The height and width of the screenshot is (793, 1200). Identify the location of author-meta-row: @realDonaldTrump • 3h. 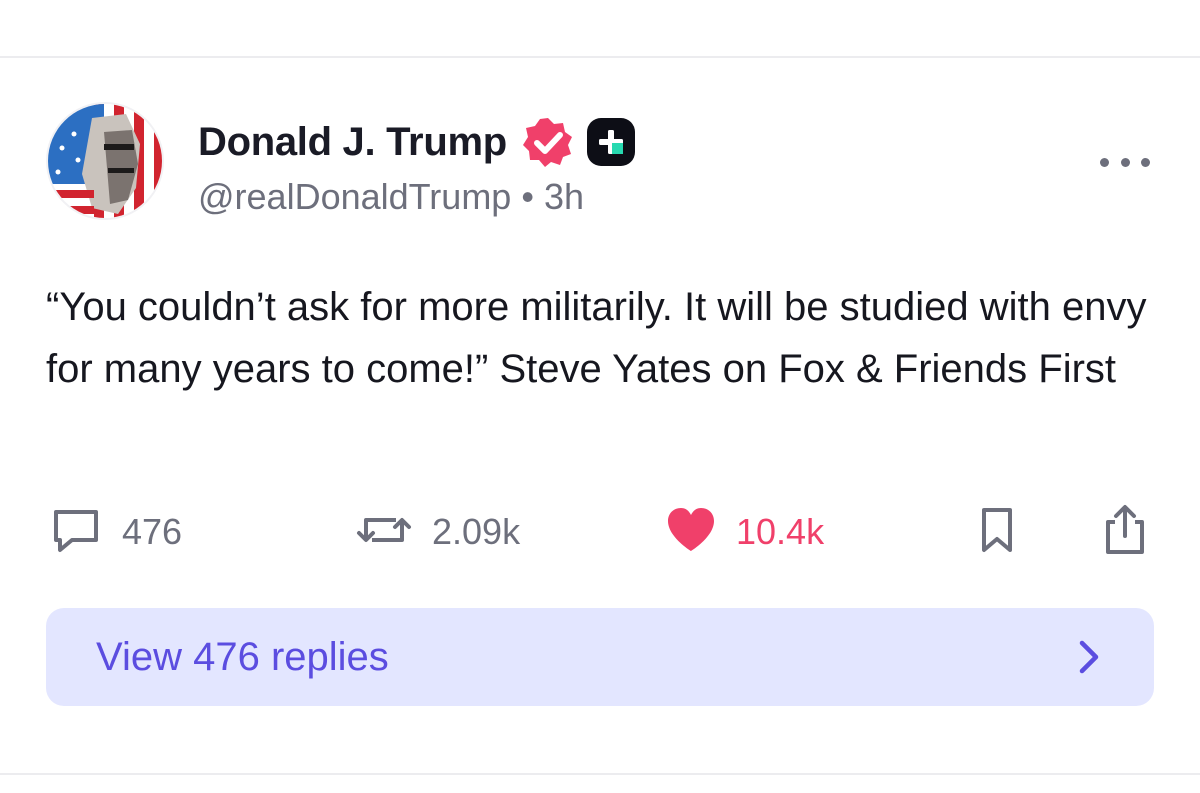
(391, 197).